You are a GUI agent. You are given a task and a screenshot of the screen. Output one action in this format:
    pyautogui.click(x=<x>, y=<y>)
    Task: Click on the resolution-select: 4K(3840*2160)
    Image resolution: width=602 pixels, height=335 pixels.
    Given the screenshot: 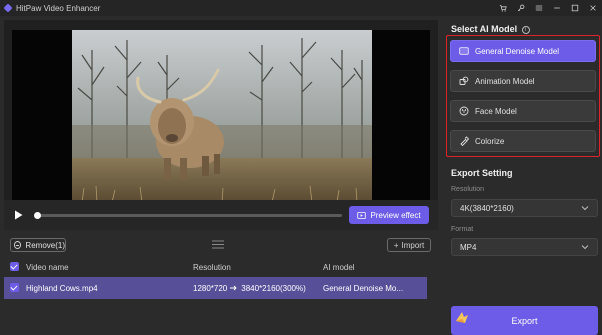 What is the action you would take?
    pyautogui.click(x=524, y=208)
    